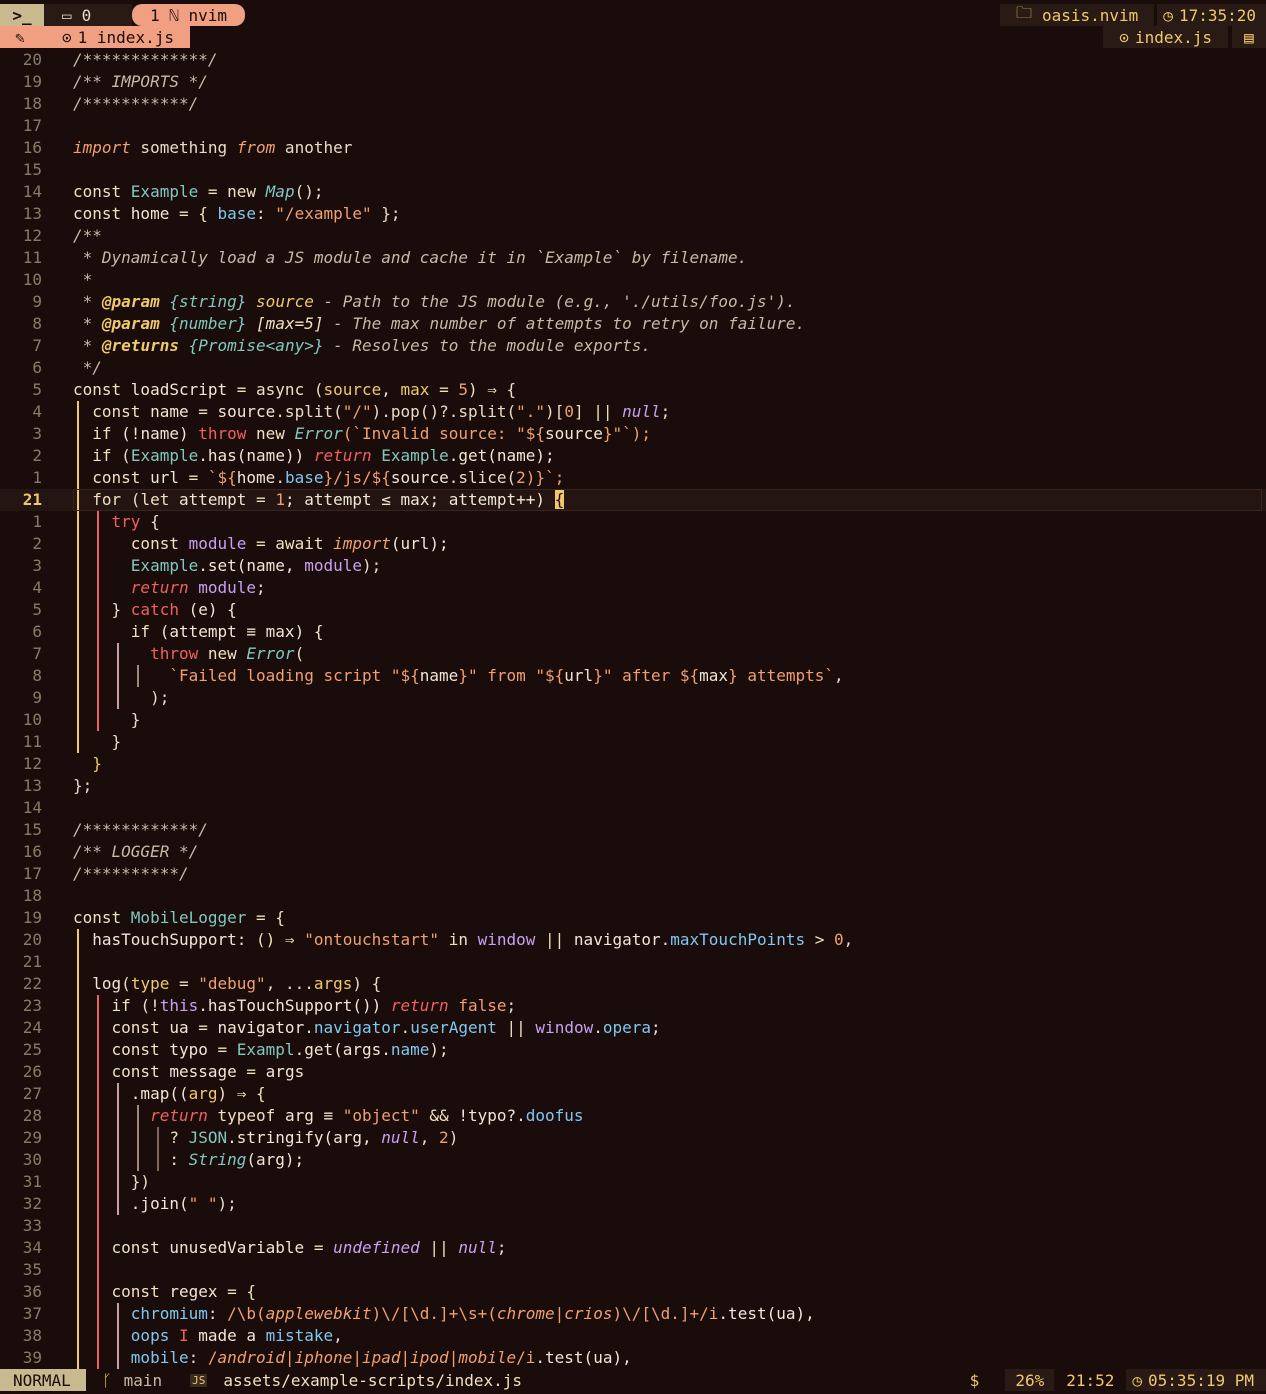  Describe the element at coordinates (633, 236) in the screenshot. I see `code-line: 12 /**` at that location.